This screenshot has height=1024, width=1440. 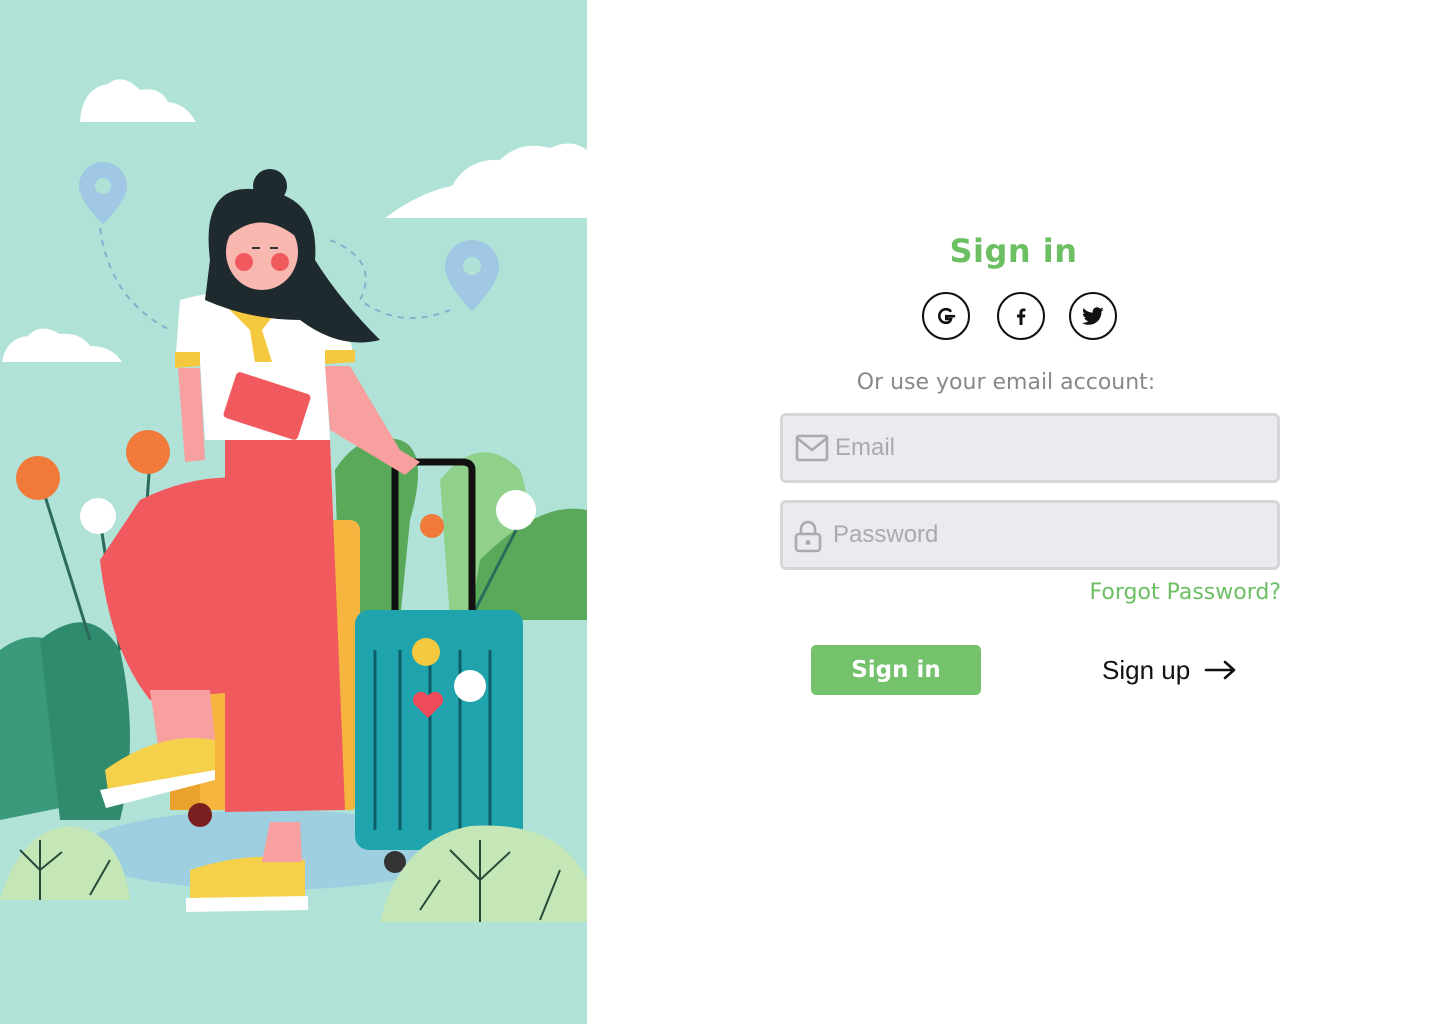 I want to click on twitter-signin-button, so click(x=1093, y=316).